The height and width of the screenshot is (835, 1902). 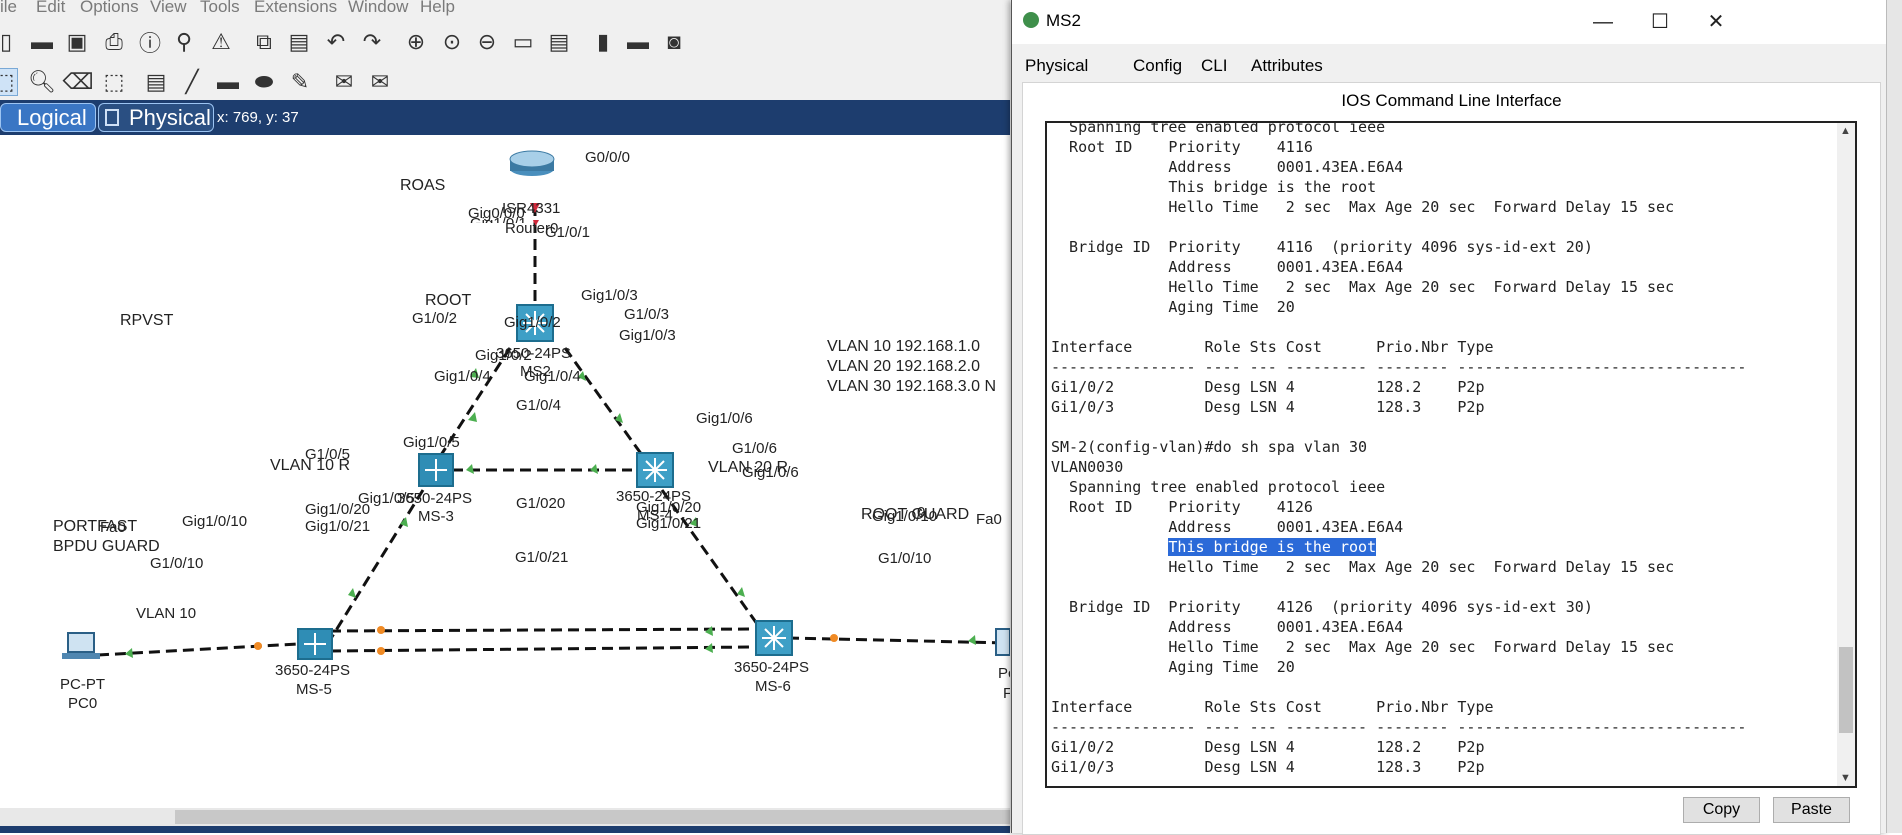 What do you see at coordinates (1603, 22) in the screenshot?
I see `minimize-icon: —` at bounding box center [1603, 22].